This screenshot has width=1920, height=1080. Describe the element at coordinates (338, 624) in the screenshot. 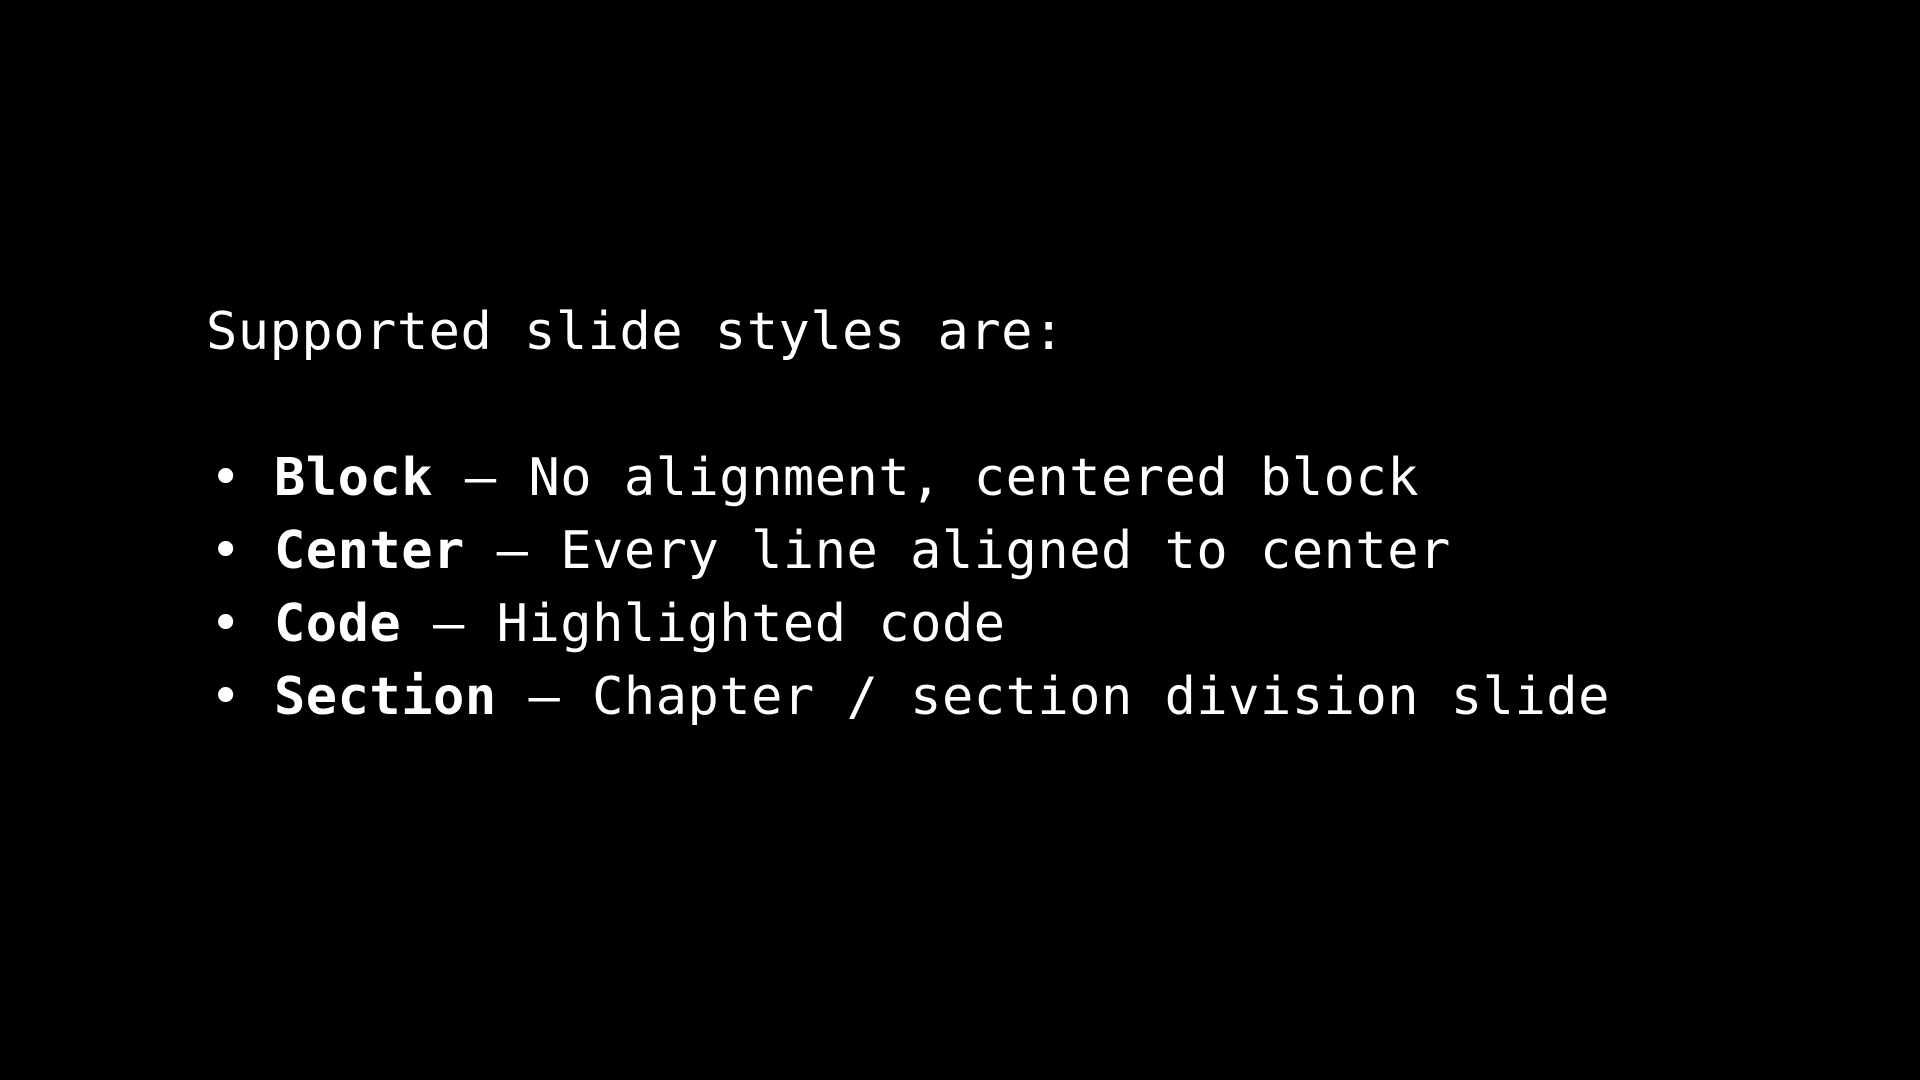

I see `style-name: Code` at that location.